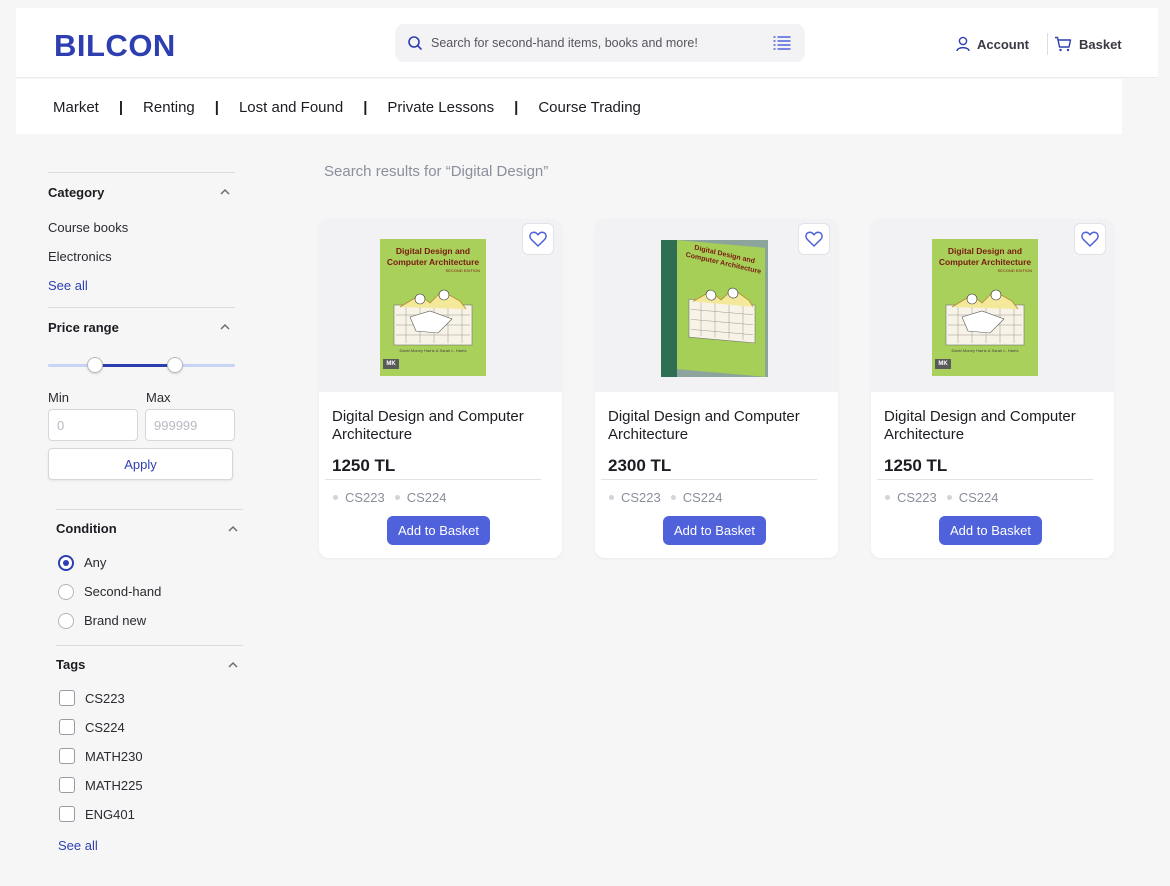  I want to click on max-price-input, so click(190, 425).